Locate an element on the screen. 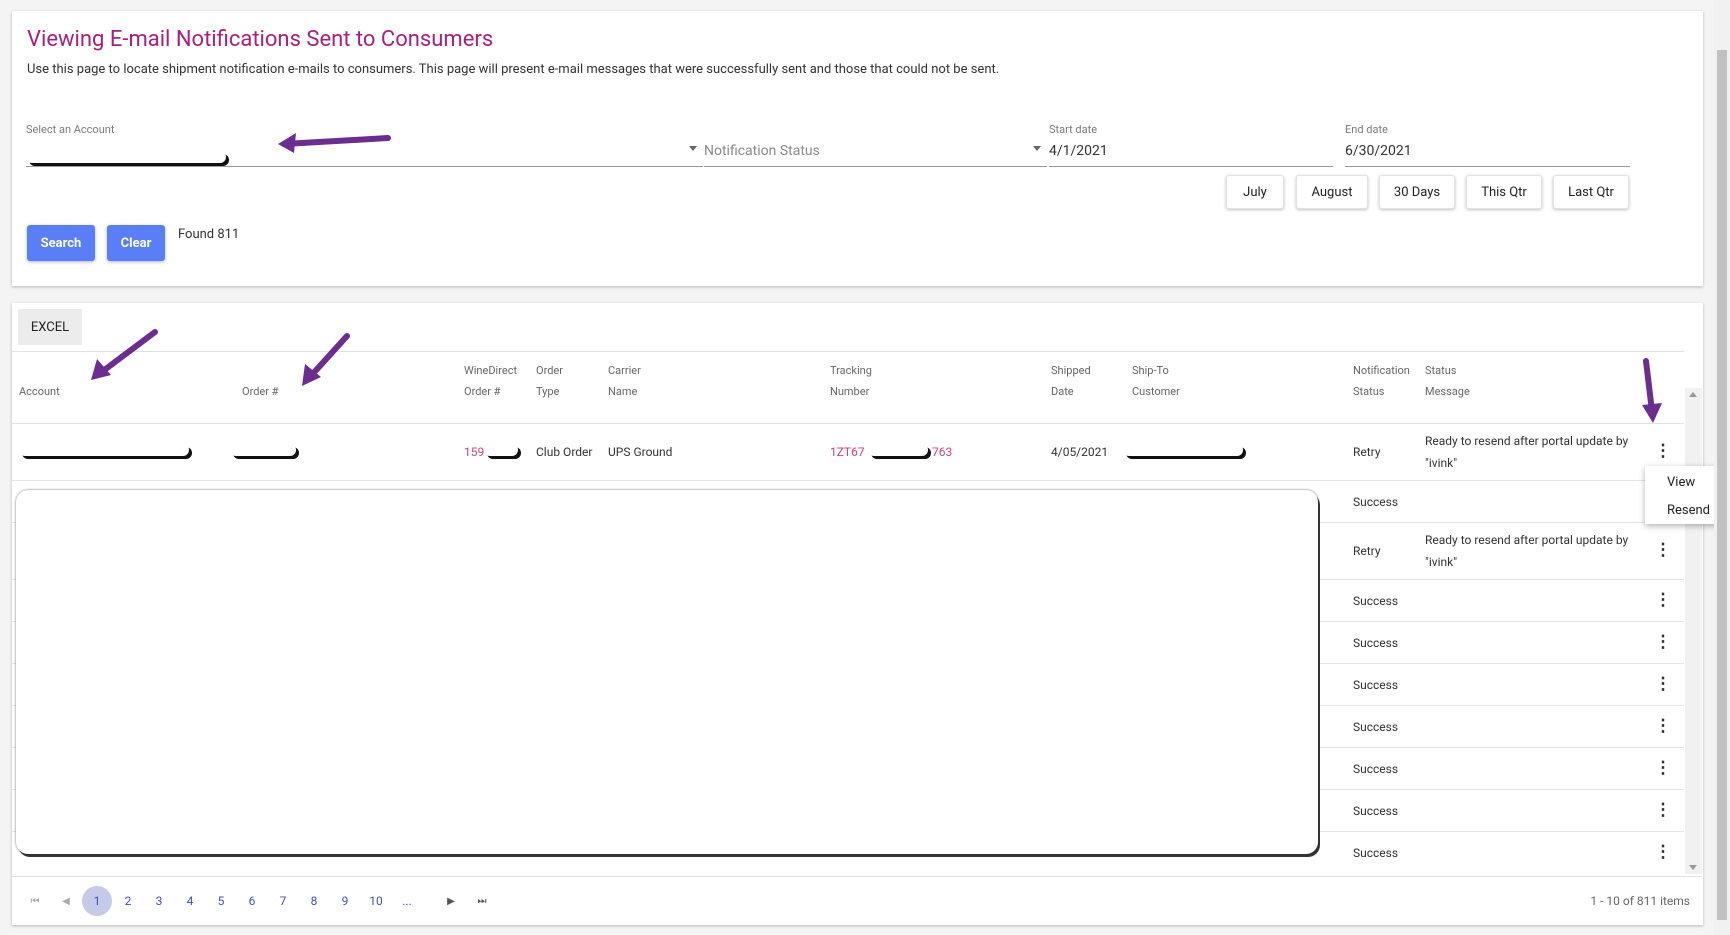  col-header-line1: Ship-To is located at coordinates (1150, 370).